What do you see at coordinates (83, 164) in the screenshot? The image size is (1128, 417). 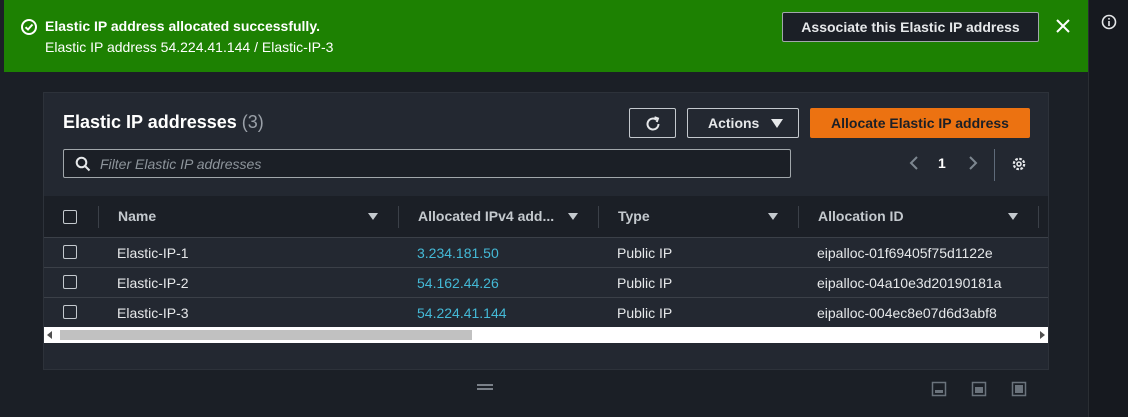 I see `search-icon` at bounding box center [83, 164].